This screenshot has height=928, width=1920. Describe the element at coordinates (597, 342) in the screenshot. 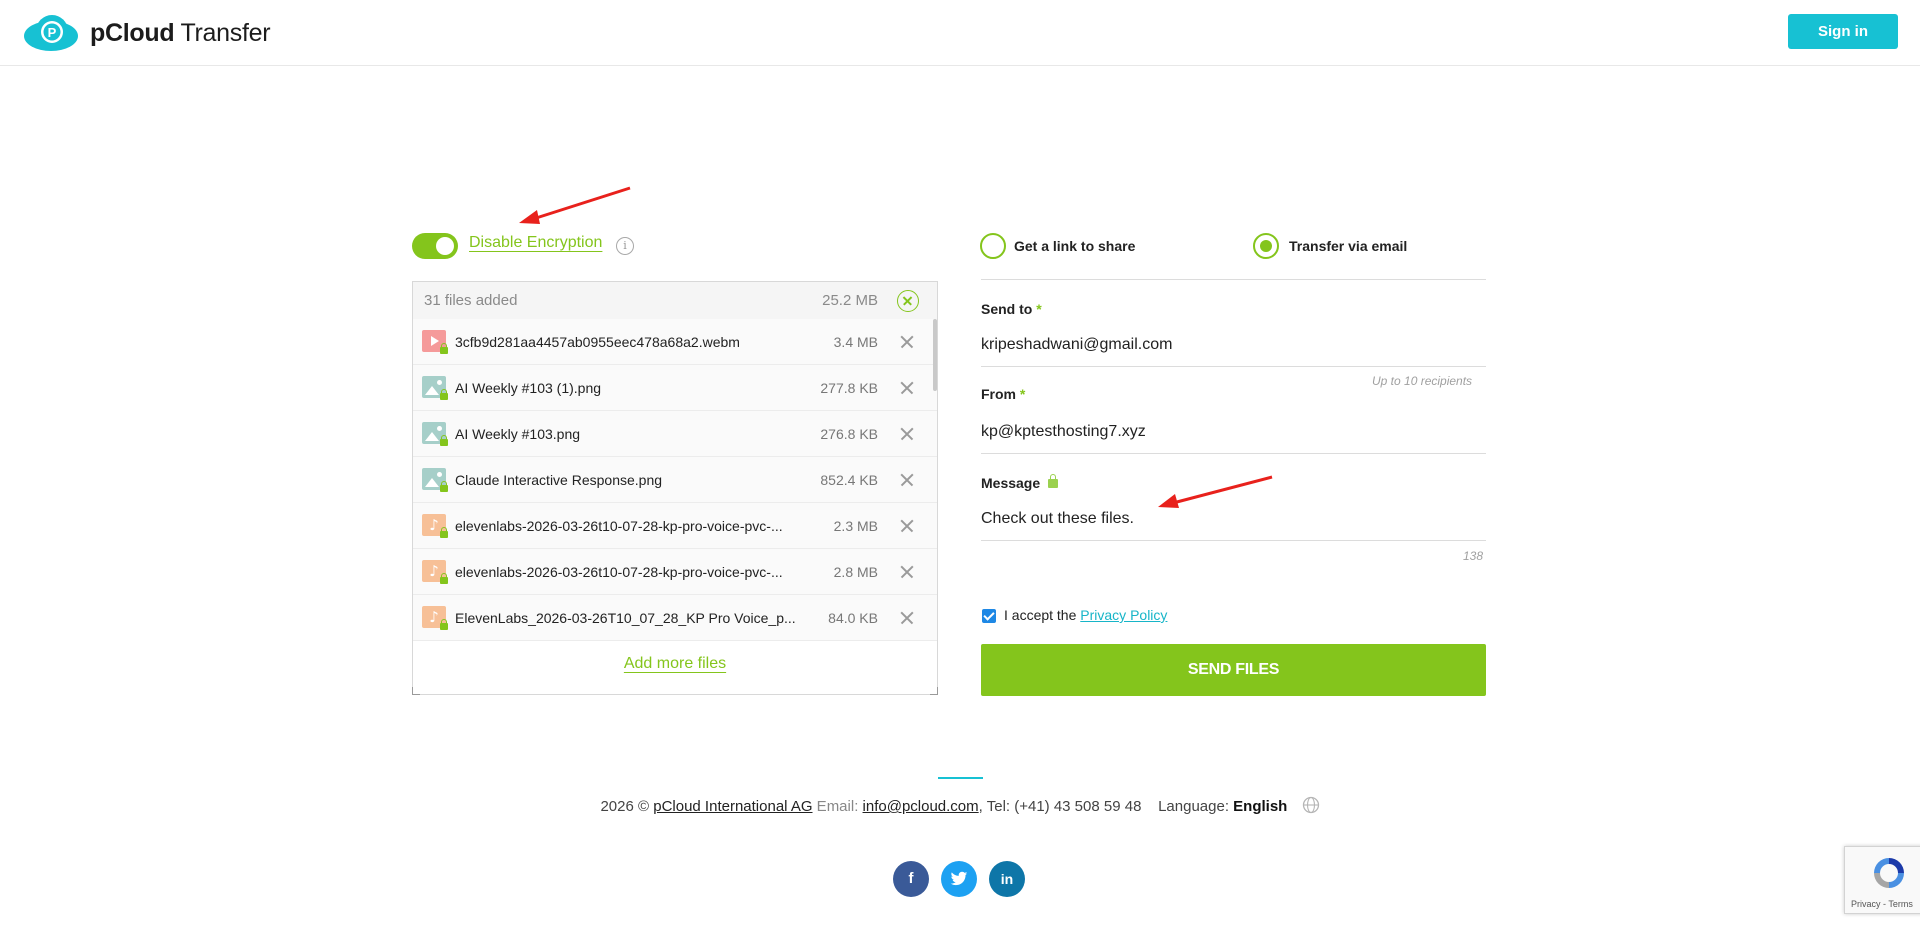

I see `file-name: 3cfb9d281aa4457ab0955eec478a68a2.webm` at that location.